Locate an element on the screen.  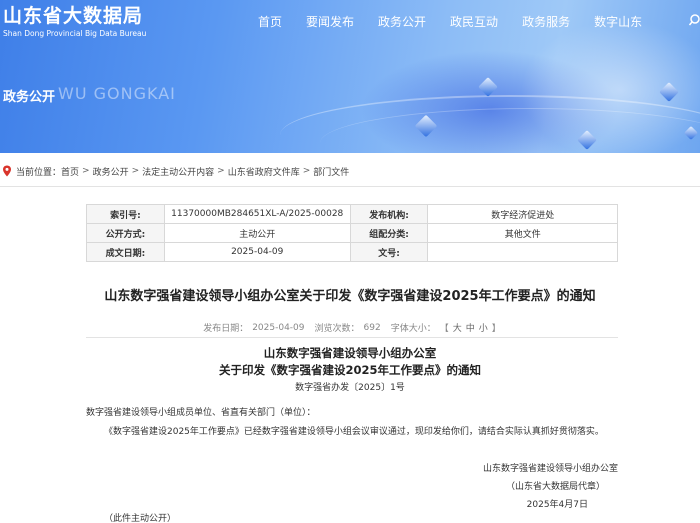
main-nav: 首页 要闻发布 政务公开 政民互动 政务服务 数字山东 is located at coordinates (450, 22).